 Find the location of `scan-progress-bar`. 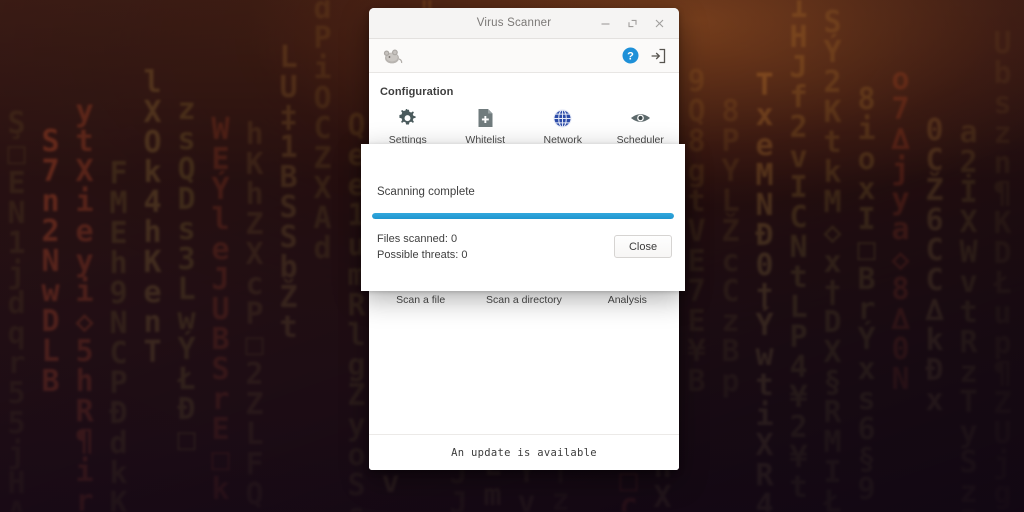

scan-progress-bar is located at coordinates (523, 216).